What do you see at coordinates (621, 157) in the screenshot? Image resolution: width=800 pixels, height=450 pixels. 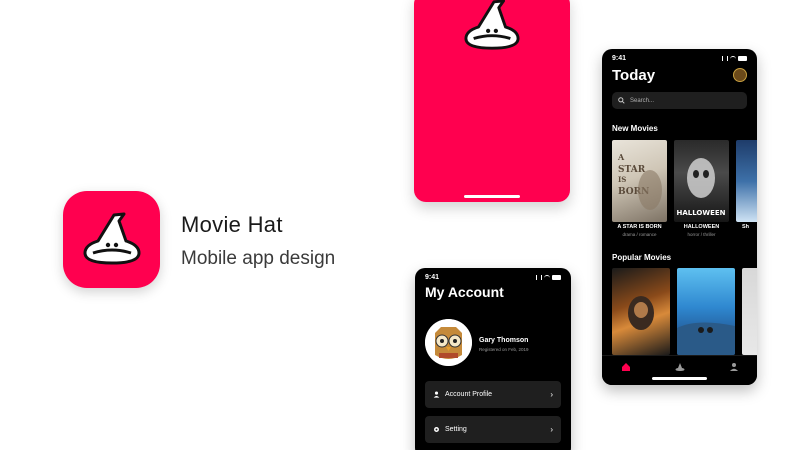 I see `svg-text: A` at bounding box center [621, 157].